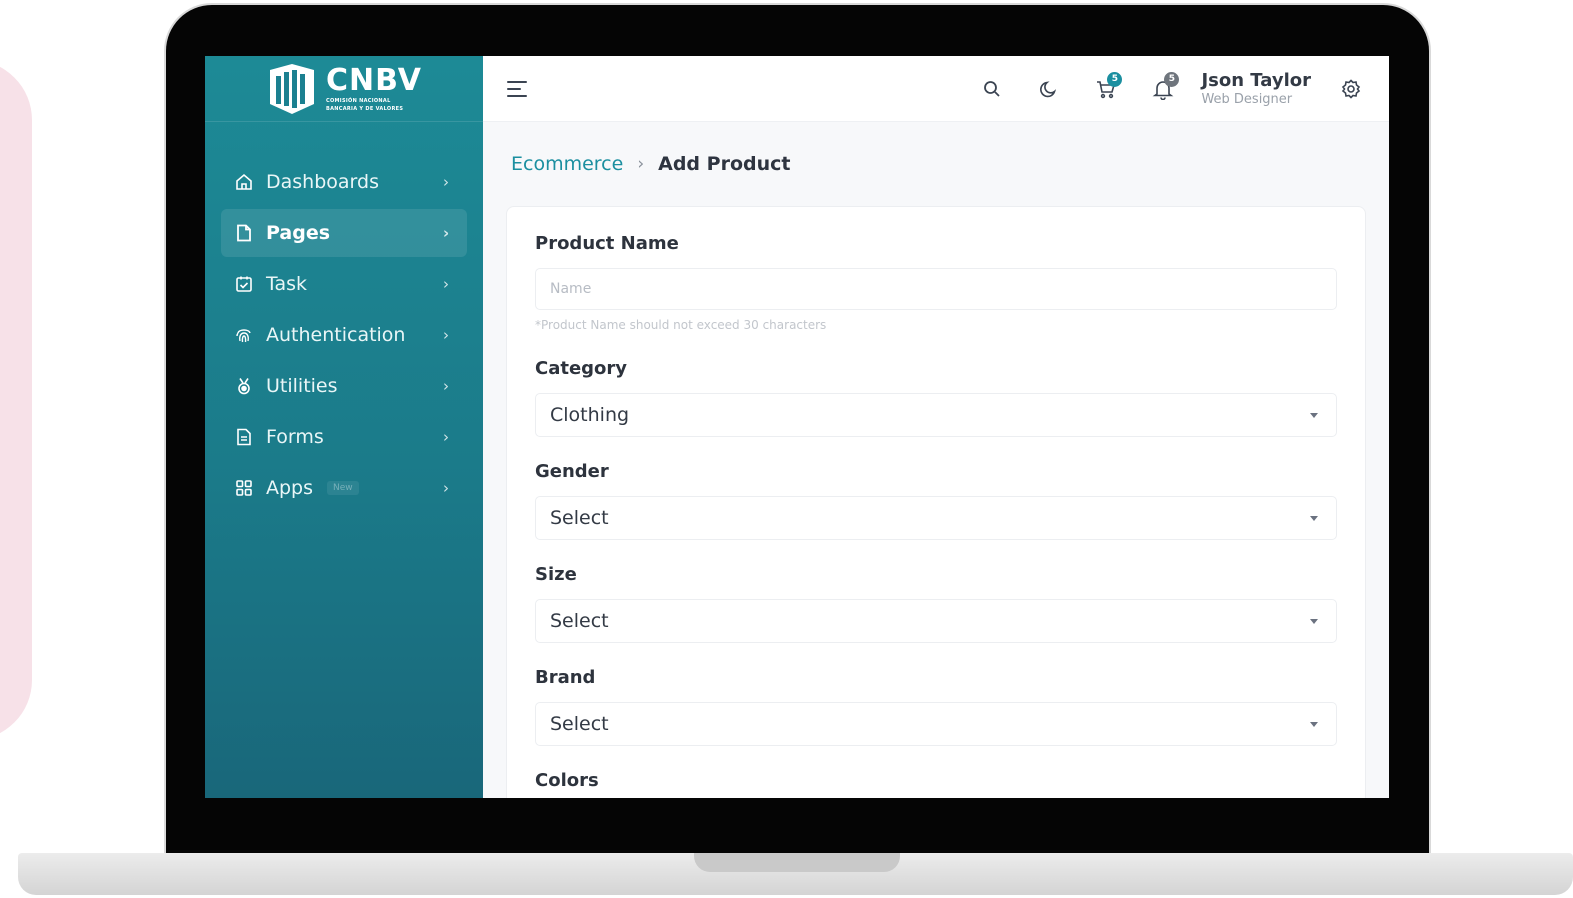 This screenshot has width=1573, height=898. I want to click on sidebar-item-authentication: Authentication ›, so click(344, 335).